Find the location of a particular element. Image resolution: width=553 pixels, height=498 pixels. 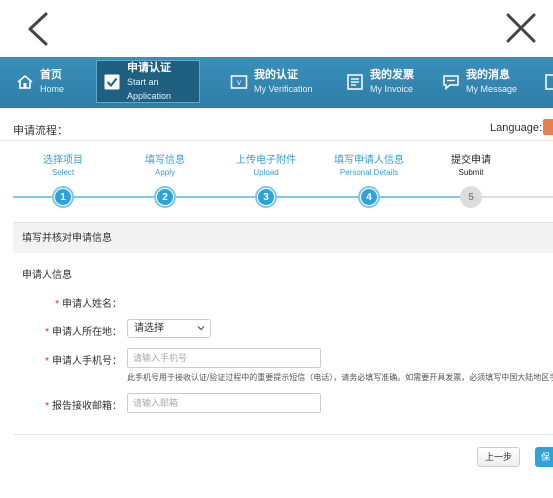

close-icon is located at coordinates (521, 28).